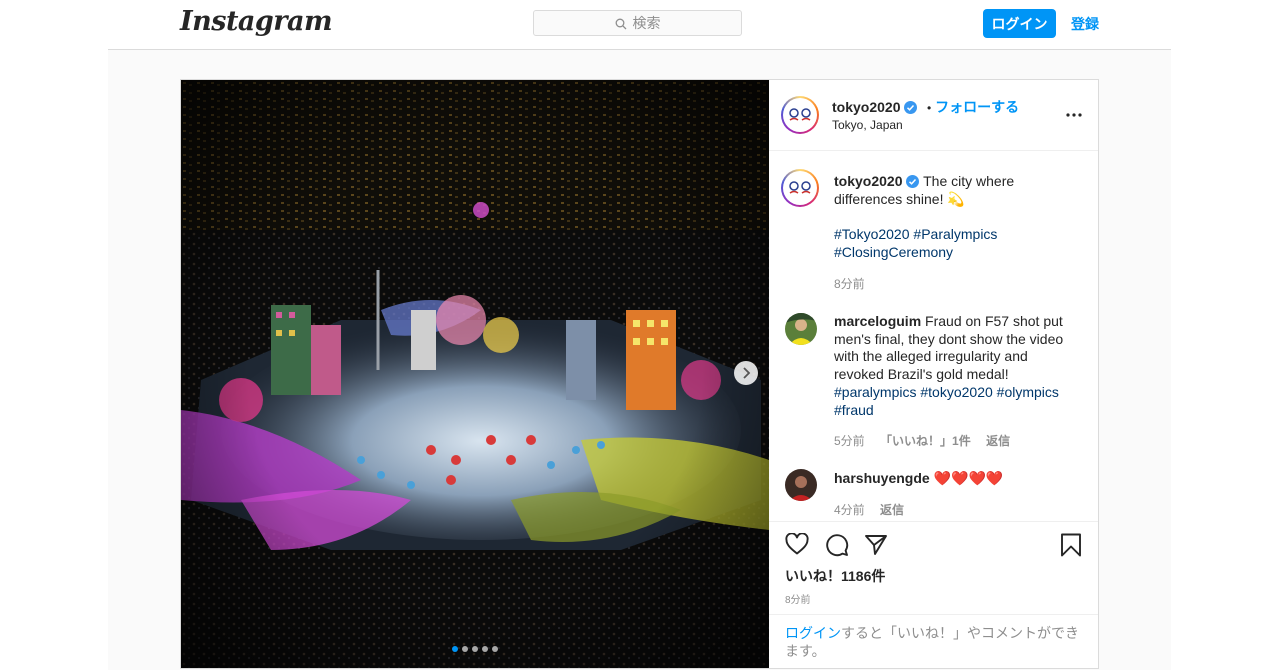 This screenshot has width=1280, height=670. I want to click on comment-icon, so click(837, 545).